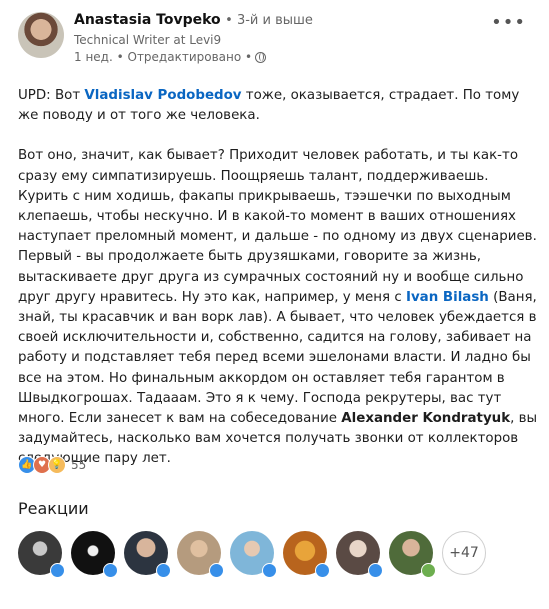  I want to click on author-headline: Technical Writer at Levi9, so click(148, 40).